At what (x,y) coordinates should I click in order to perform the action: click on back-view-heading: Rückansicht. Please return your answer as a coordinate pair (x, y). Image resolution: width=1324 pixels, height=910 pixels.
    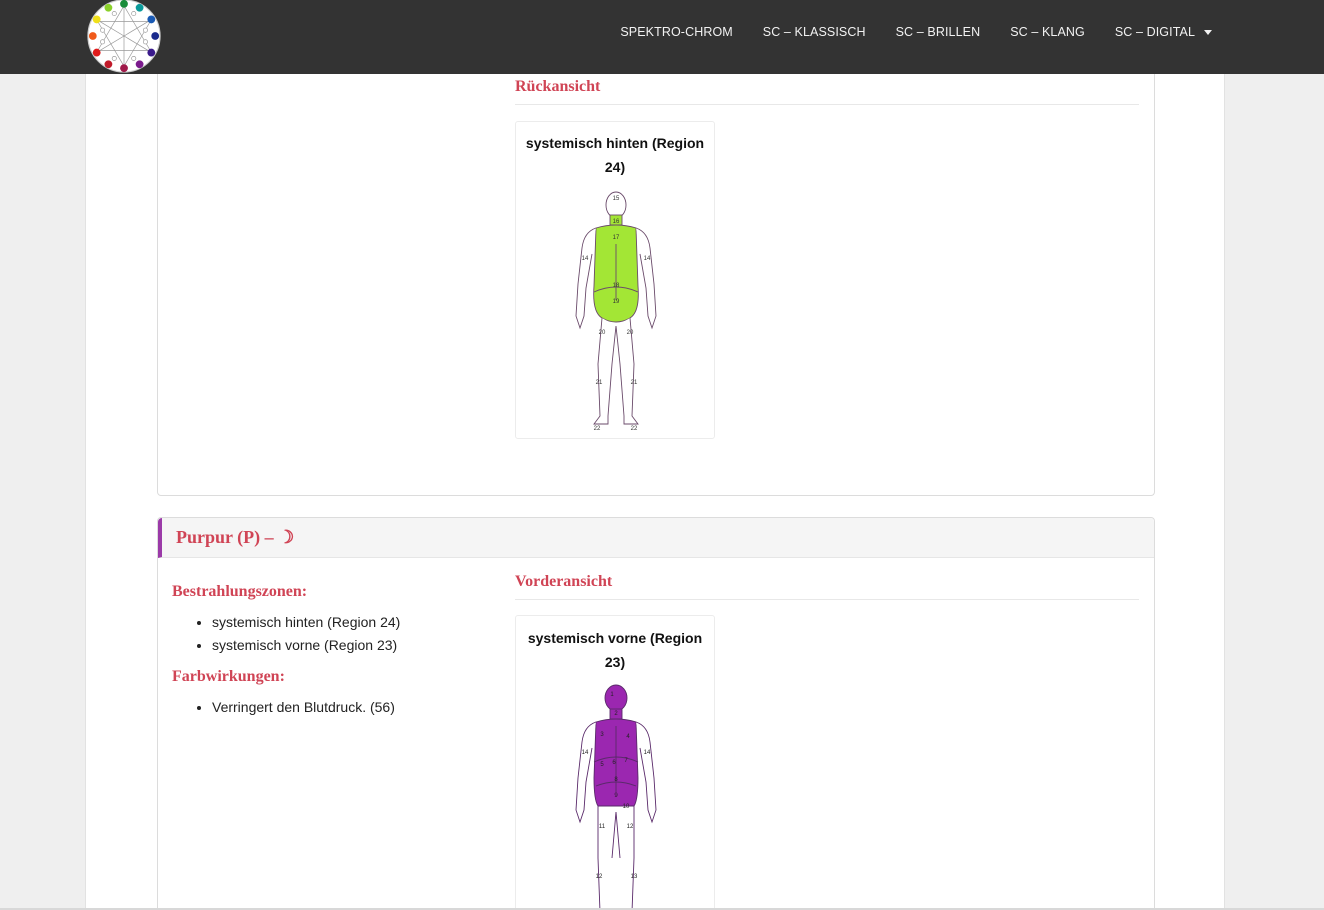
    Looking at the image, I should click on (558, 86).